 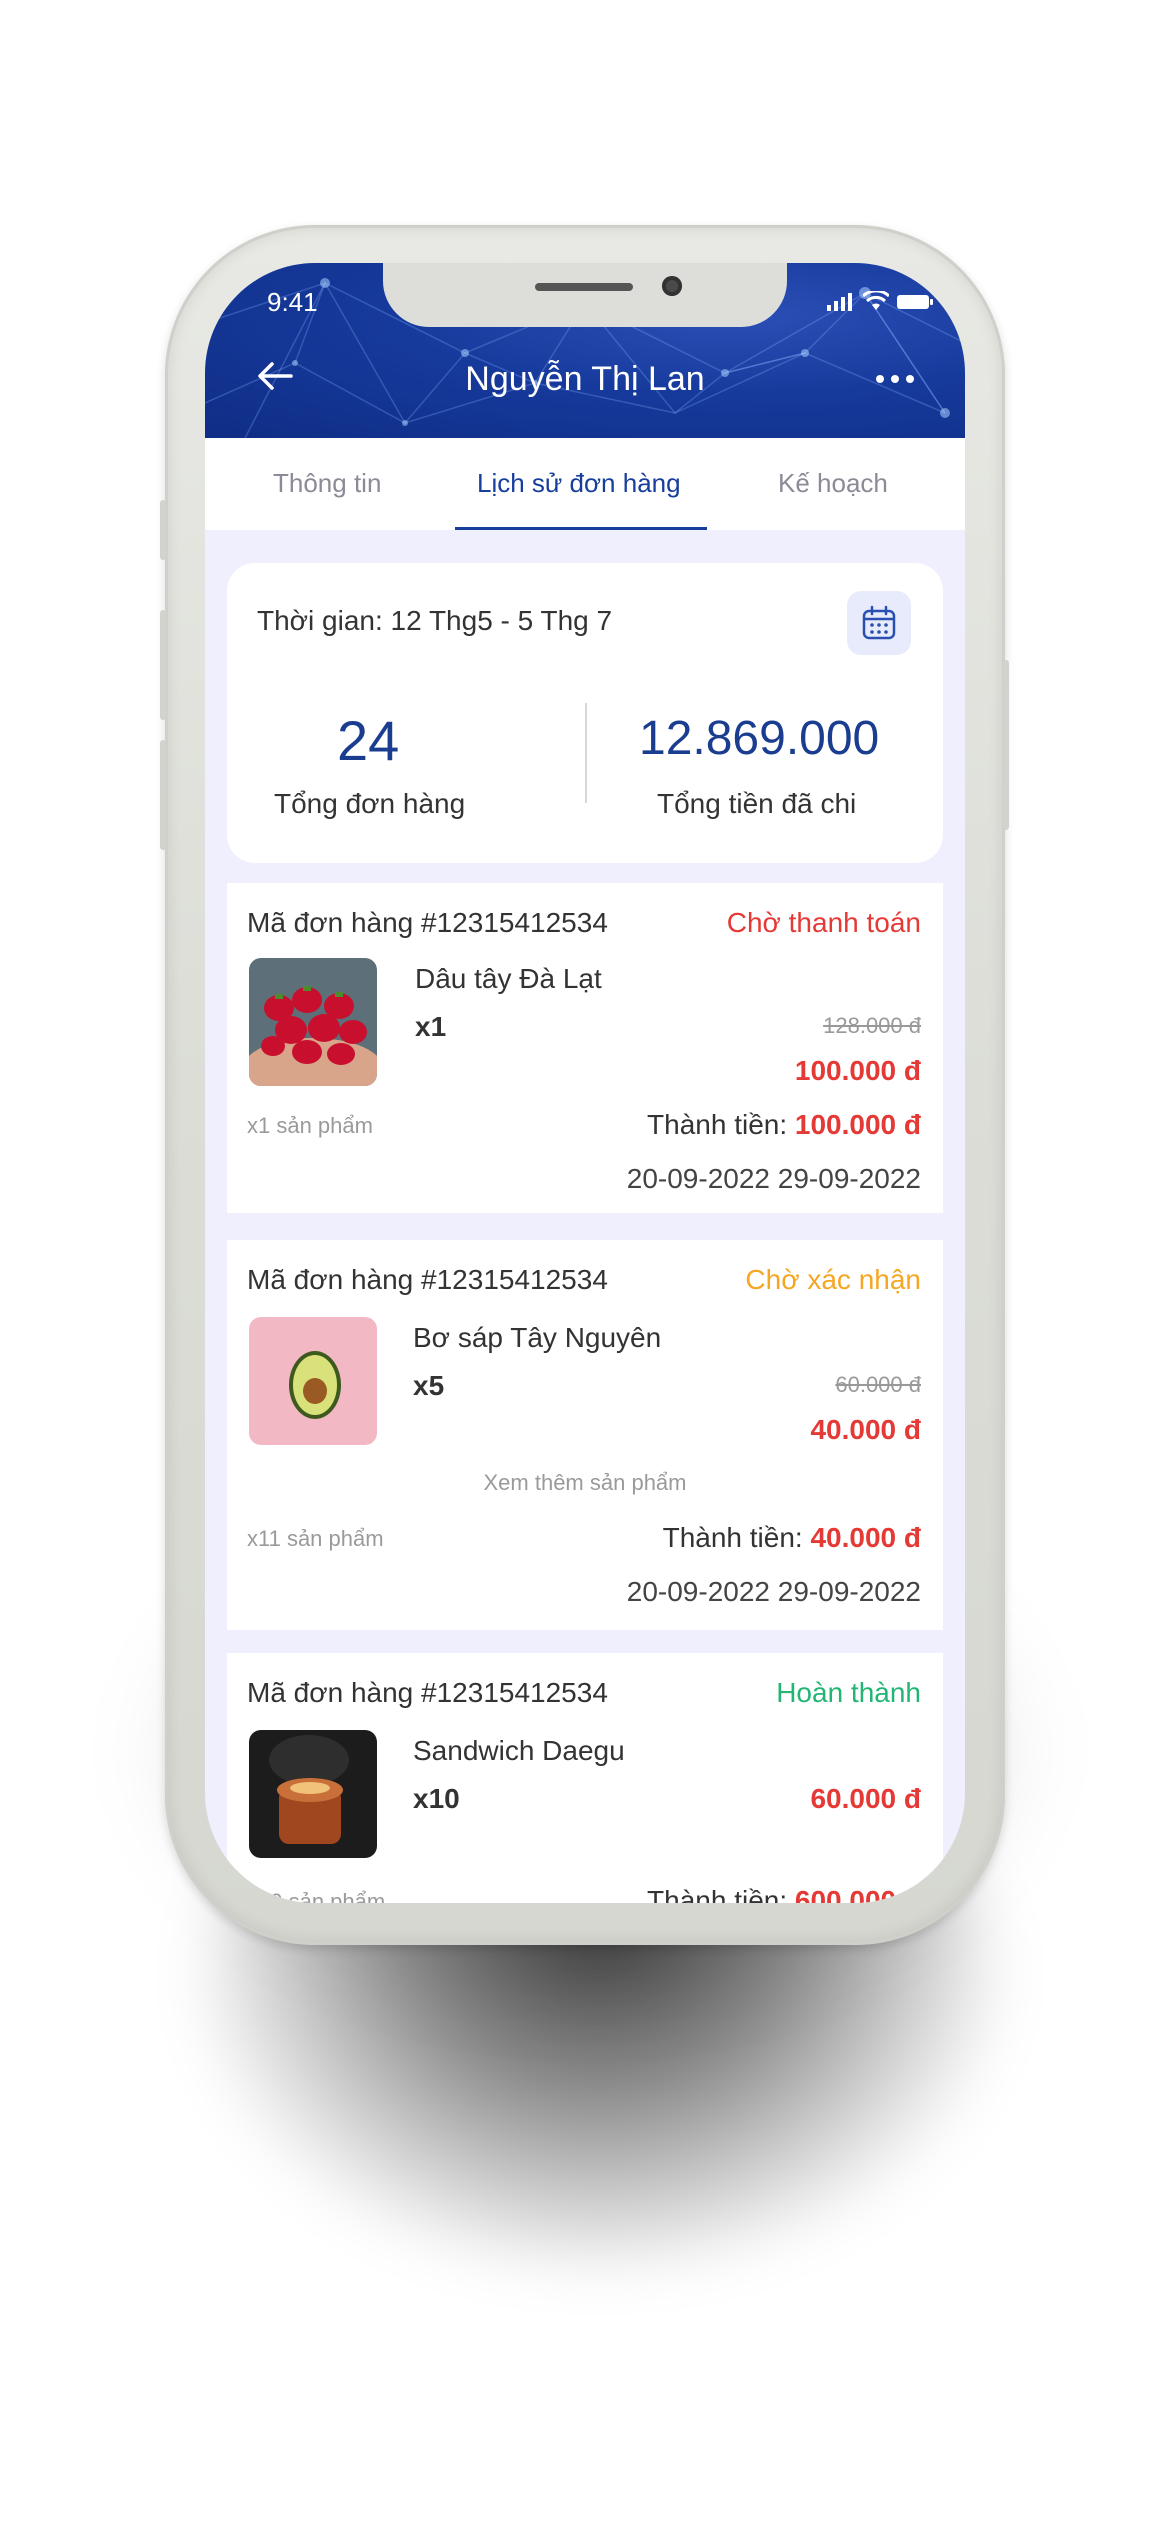 I want to click on order-total-value: 100.000 đ, so click(x=857, y=1124).